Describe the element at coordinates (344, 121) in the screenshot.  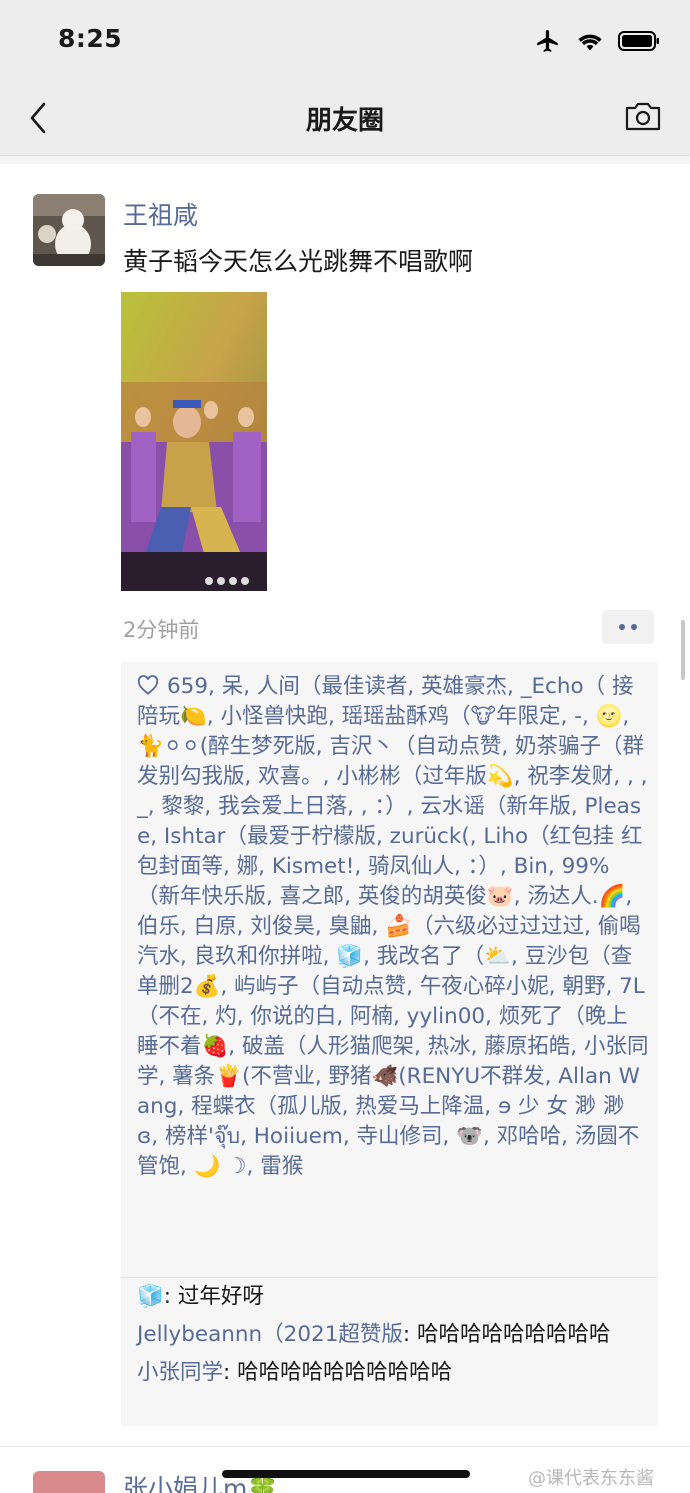
I see `page-title: 朋友圈` at that location.